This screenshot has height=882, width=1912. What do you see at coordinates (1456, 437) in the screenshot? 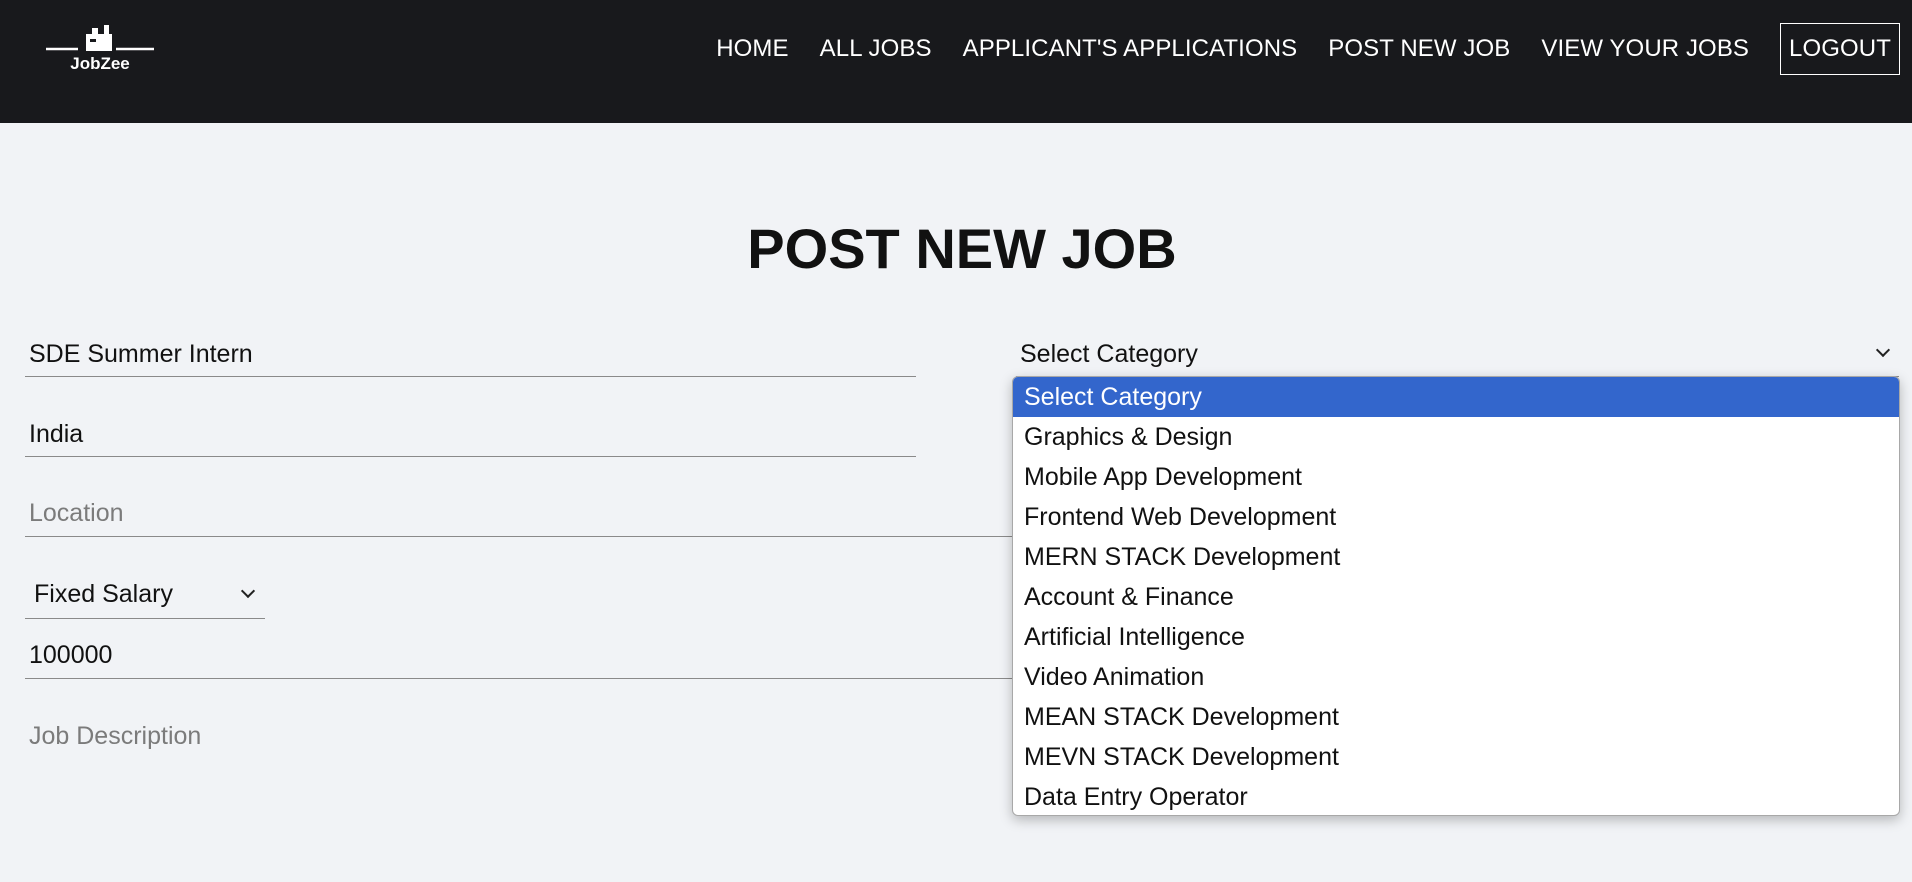
I see `category-option-graphics-design: Graphics & Design` at bounding box center [1456, 437].